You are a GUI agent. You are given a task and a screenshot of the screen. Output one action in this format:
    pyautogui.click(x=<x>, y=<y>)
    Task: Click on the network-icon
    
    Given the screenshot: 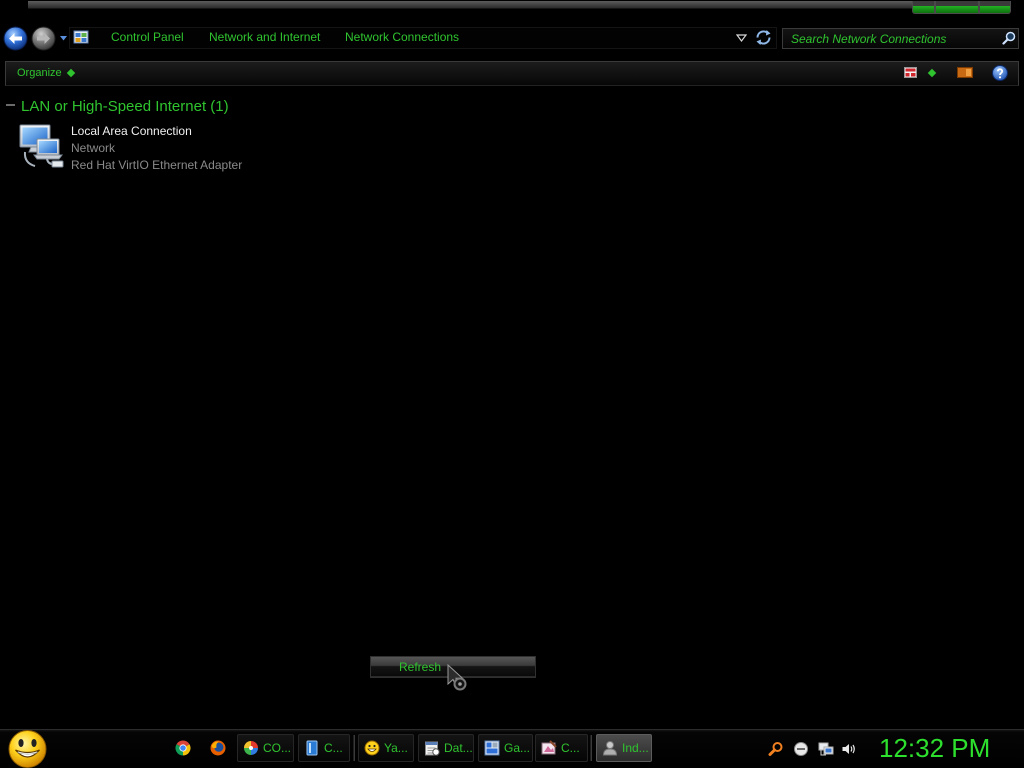 What is the action you would take?
    pyautogui.click(x=826, y=749)
    